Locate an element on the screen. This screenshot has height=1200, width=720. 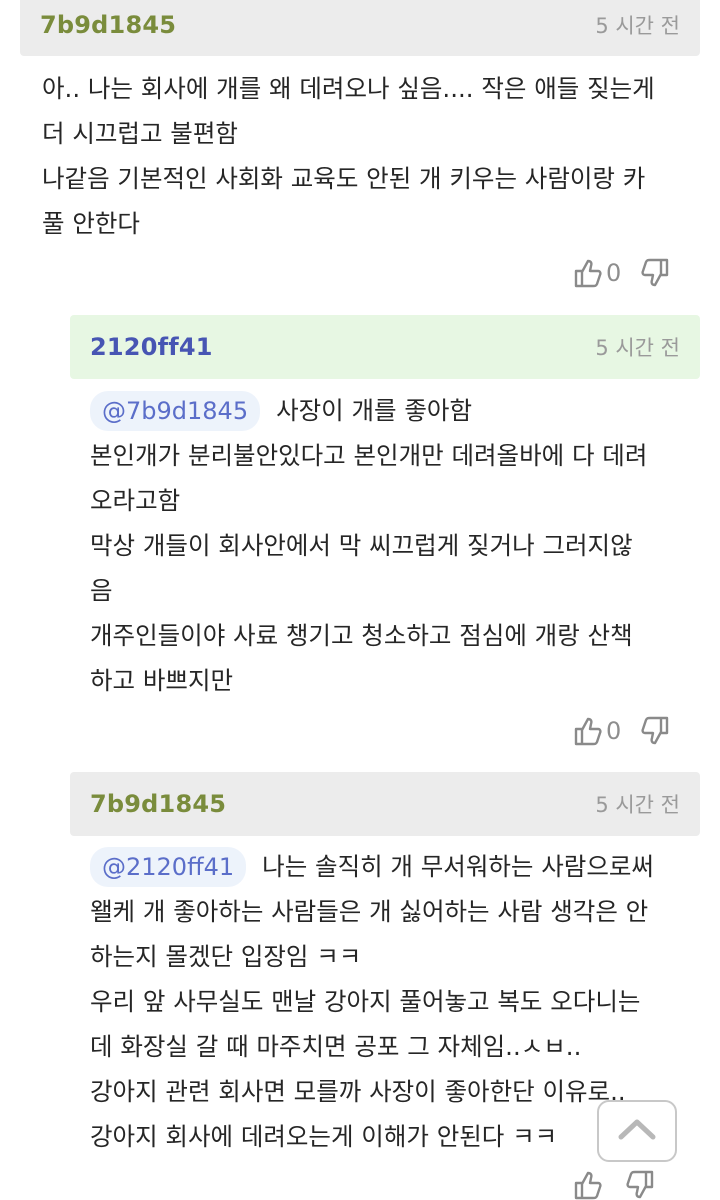
comment-line: 본인개가 분리불안있다고 본인개만 데려올바에 다 데려 is located at coordinates (369, 455).